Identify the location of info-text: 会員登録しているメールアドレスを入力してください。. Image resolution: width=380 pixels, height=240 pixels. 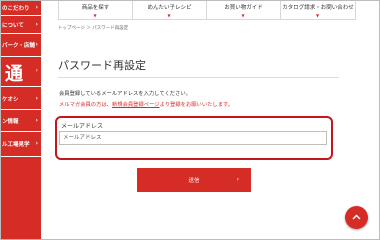
(125, 94).